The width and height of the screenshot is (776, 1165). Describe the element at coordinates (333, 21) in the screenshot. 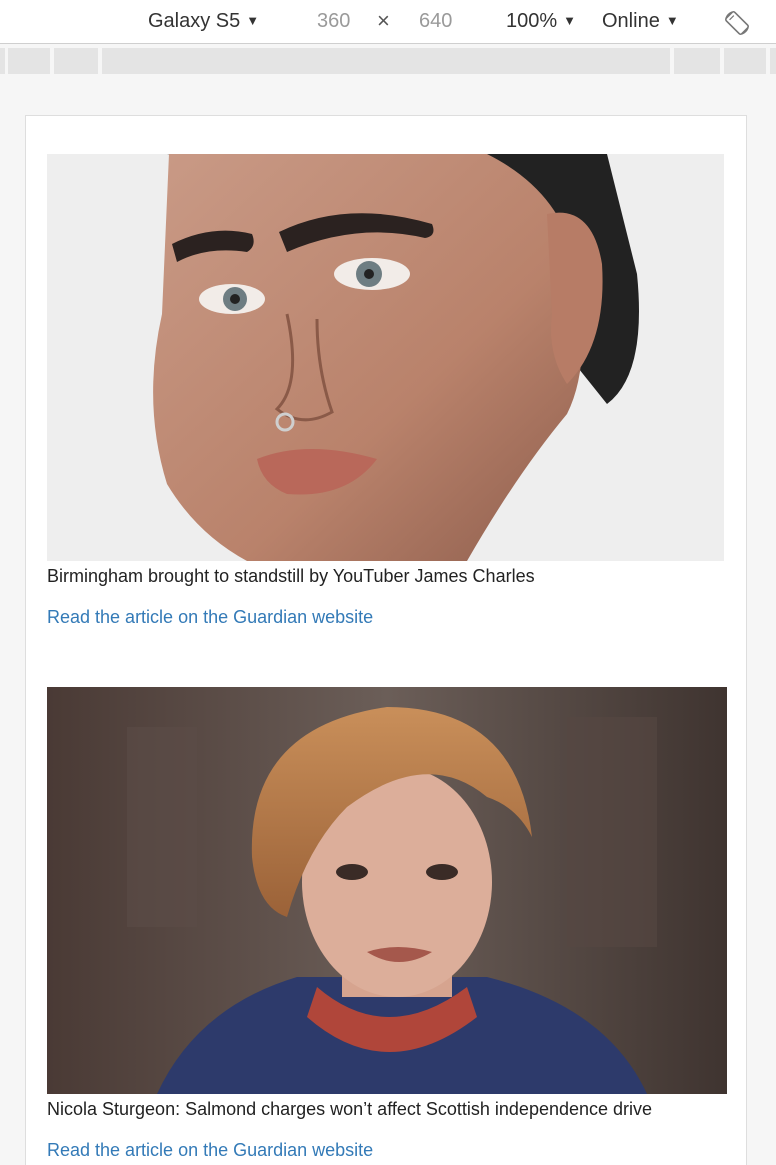

I see `width-input: 360` at that location.